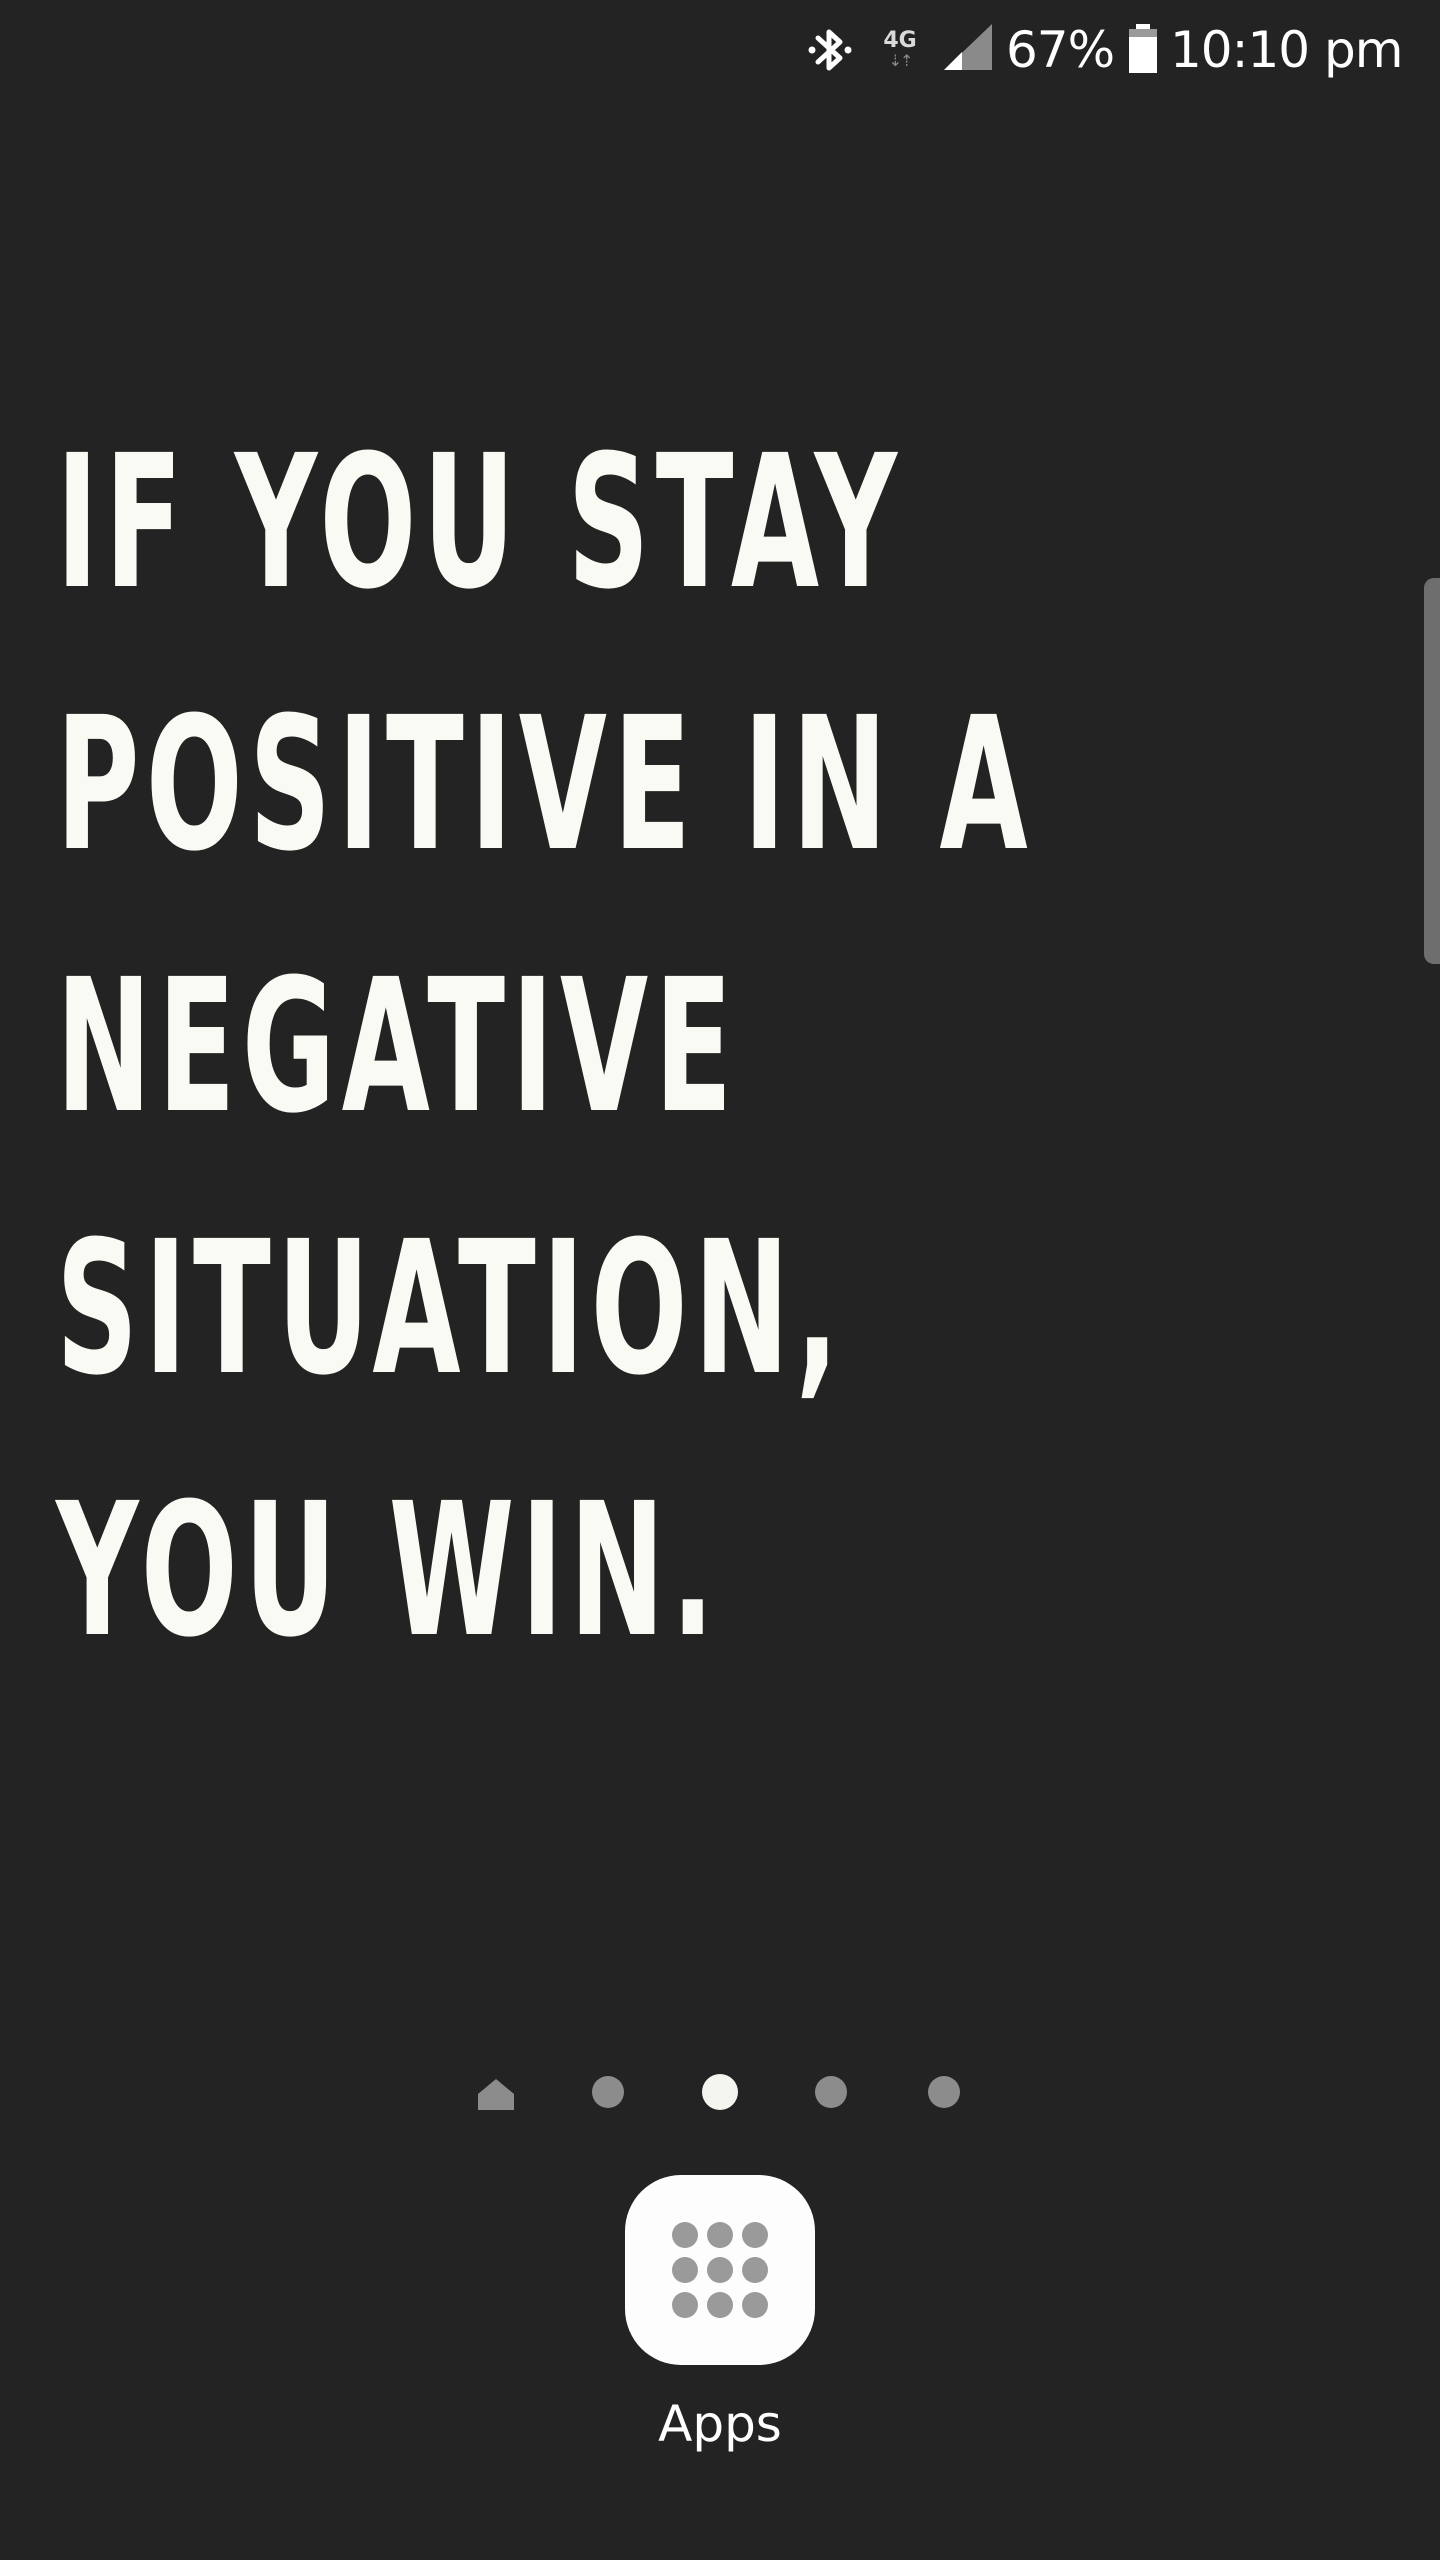  I want to click on quote-line: SITUATION,, so click(451, 1309).